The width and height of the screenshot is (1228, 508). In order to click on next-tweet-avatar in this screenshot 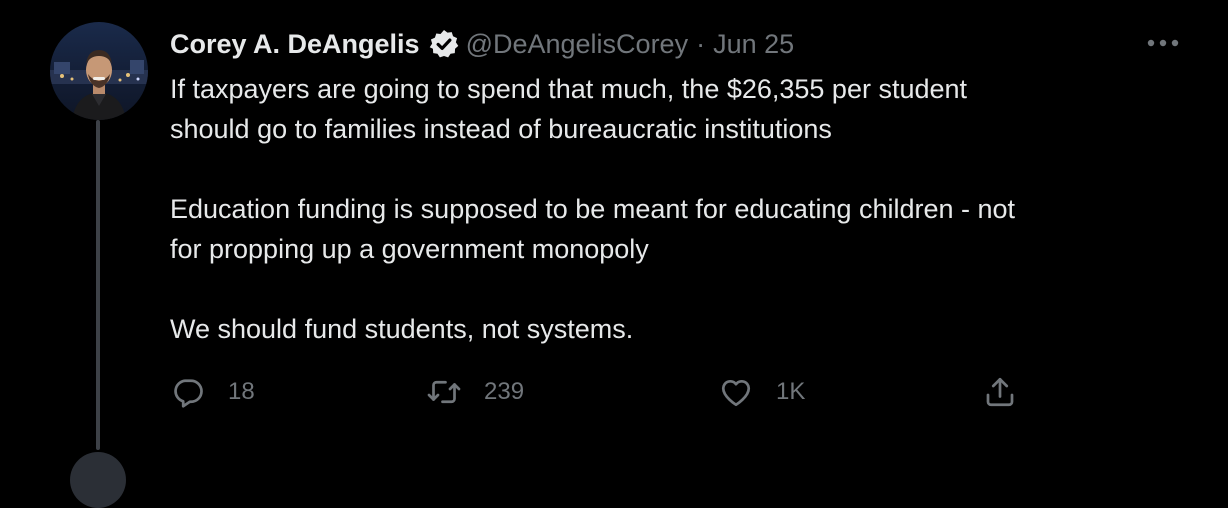, I will do `click(98, 480)`.